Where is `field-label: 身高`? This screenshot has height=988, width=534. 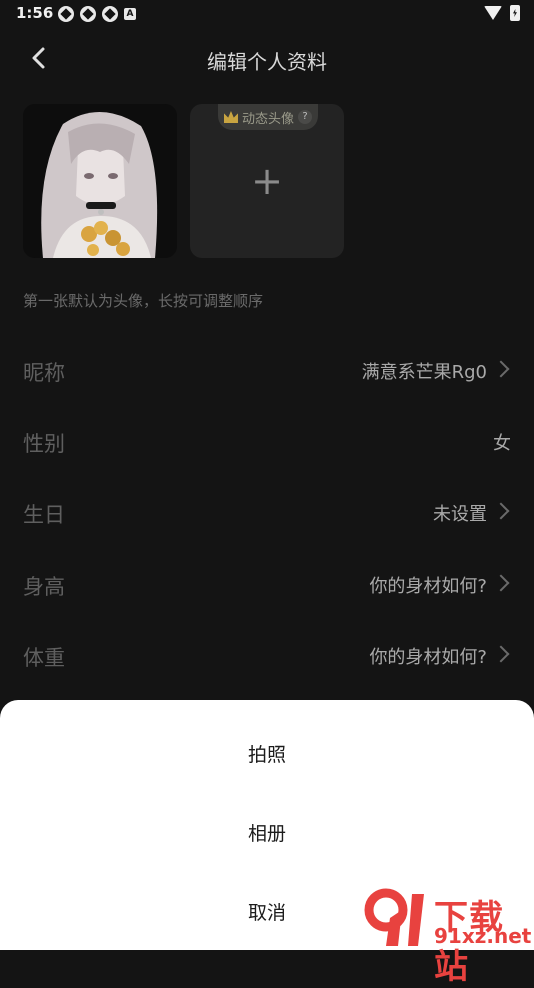
field-label: 身高 is located at coordinates (44, 587).